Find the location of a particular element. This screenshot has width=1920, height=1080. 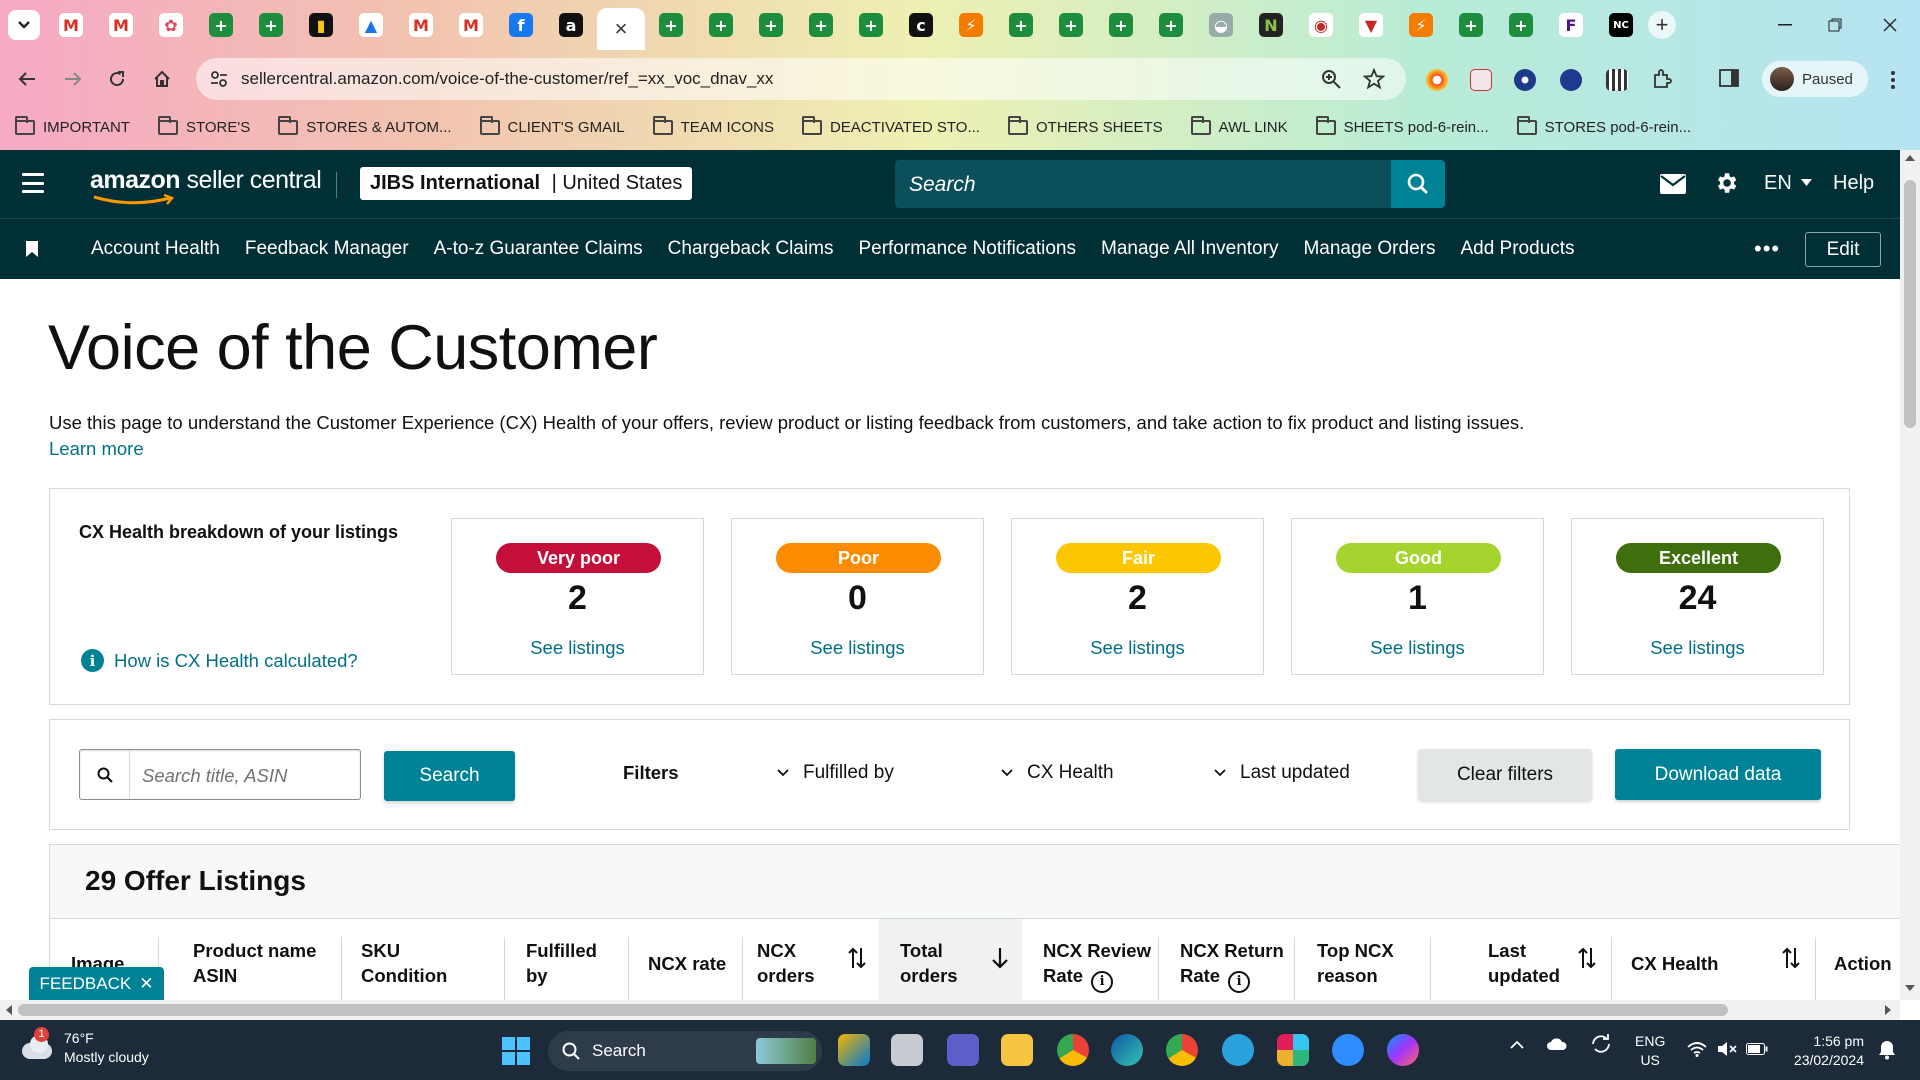

browser-tab: F is located at coordinates (1571, 25).